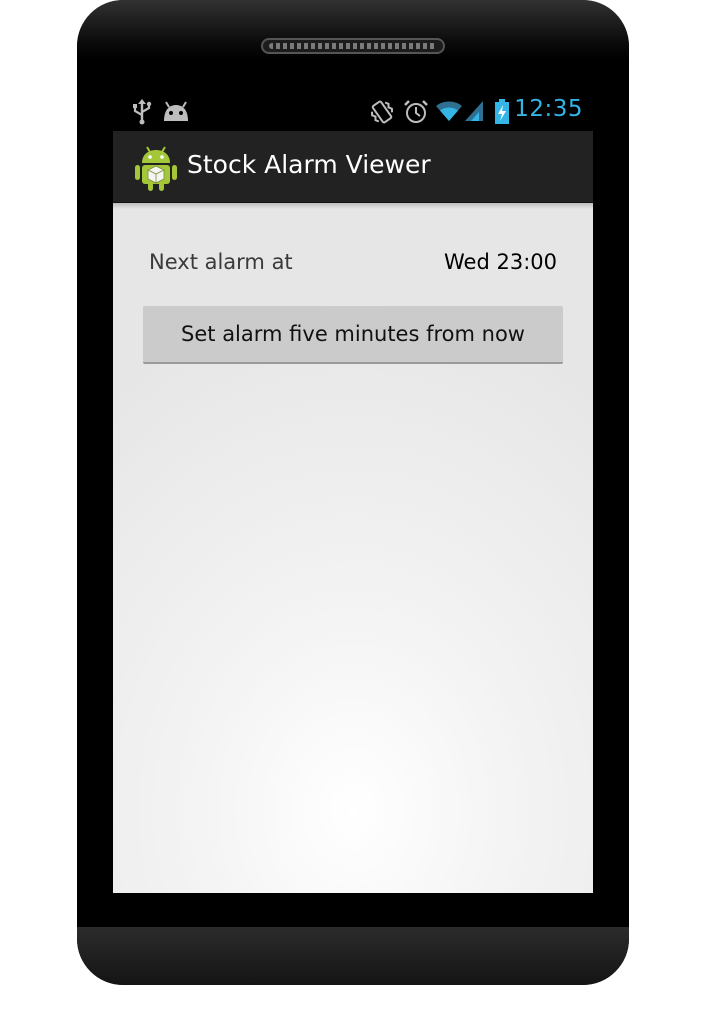  I want to click on action-bar: Stock Alarm Viewer, so click(353, 167).